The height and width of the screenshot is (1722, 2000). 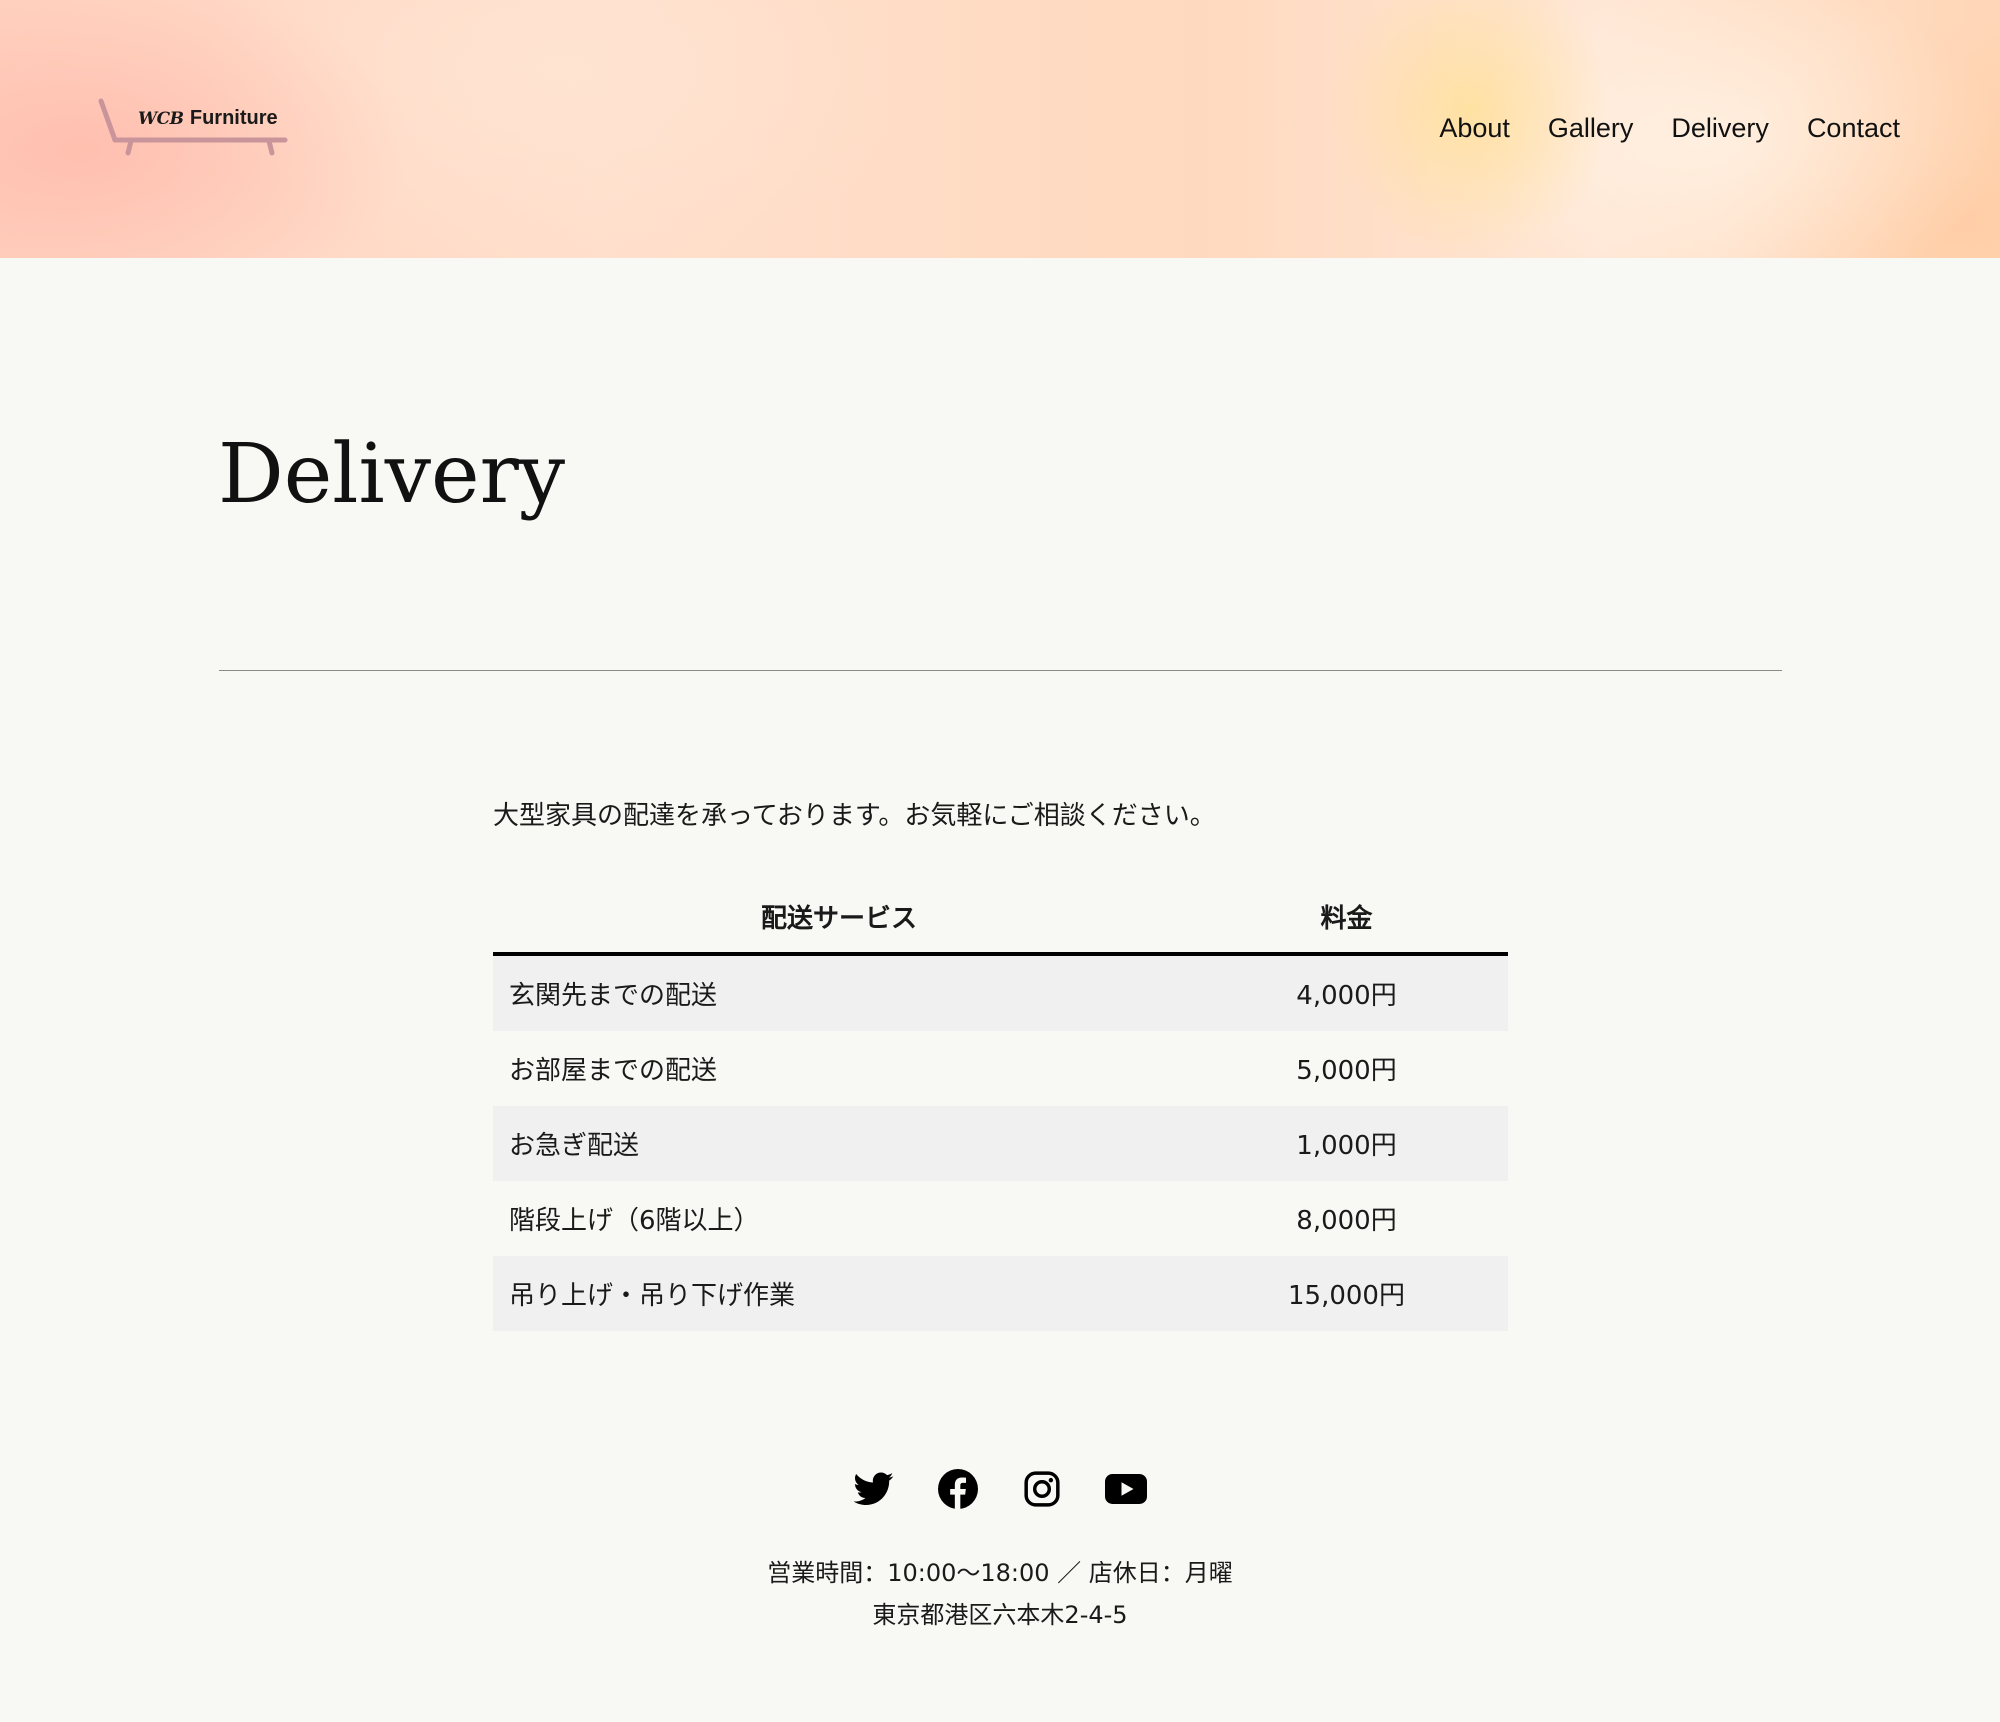 I want to click on social-links, so click(x=1000, y=1489).